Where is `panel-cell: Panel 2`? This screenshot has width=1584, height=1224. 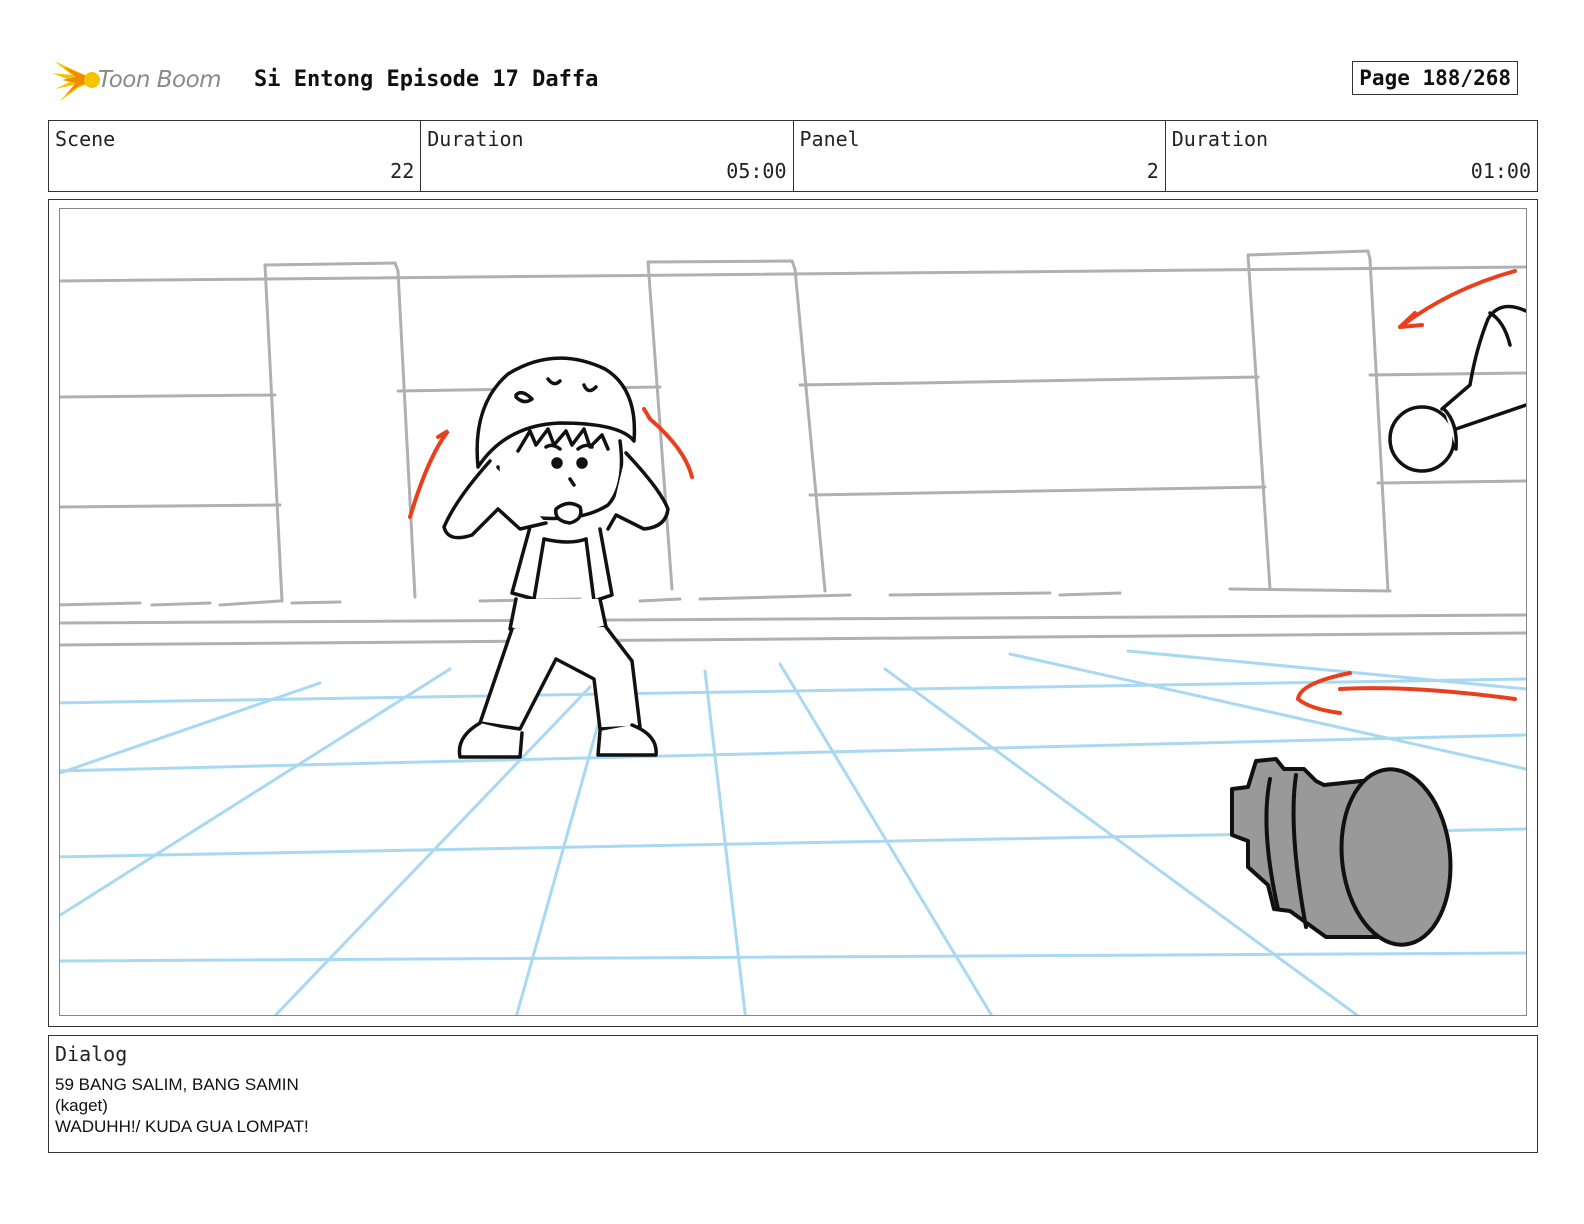
panel-cell: Panel 2 is located at coordinates (980, 156).